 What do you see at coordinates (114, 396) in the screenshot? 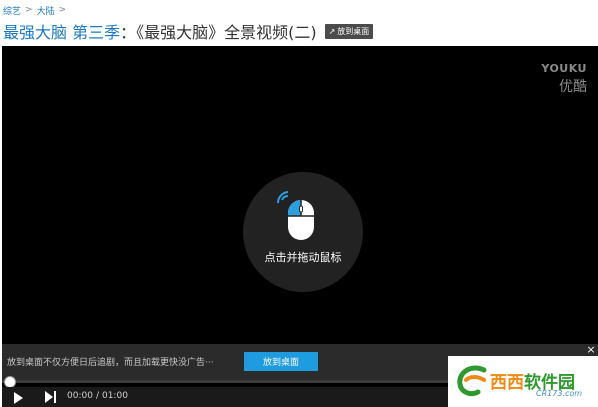
I see `duration: 01:00` at bounding box center [114, 396].